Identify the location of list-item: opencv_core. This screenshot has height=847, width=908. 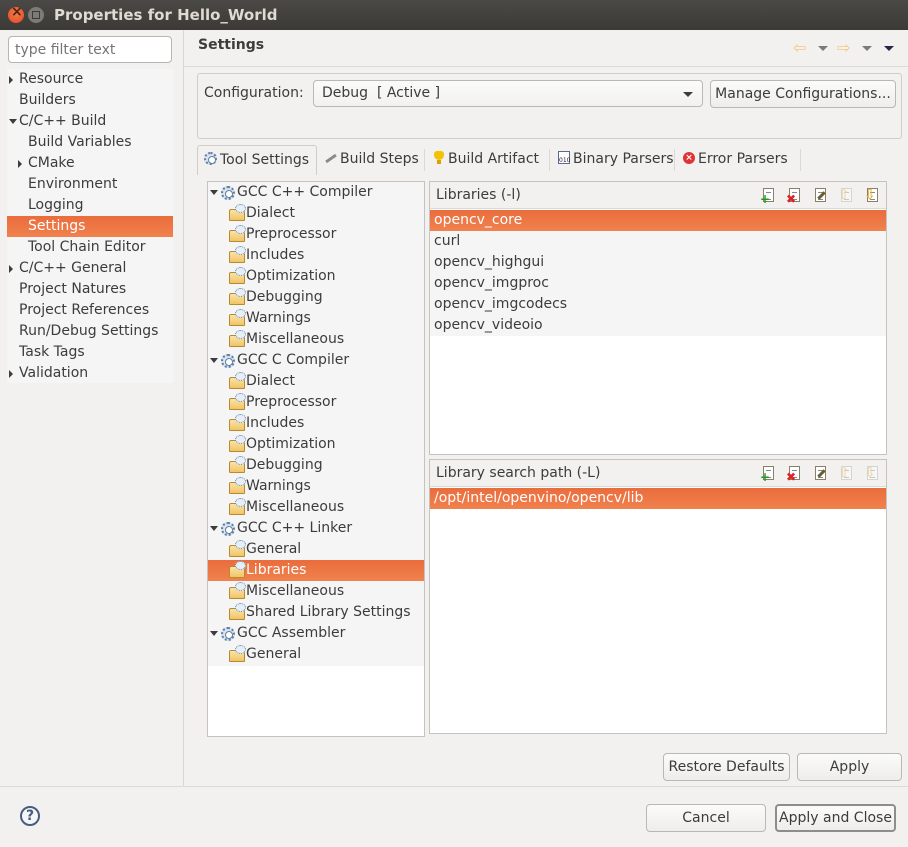
(658, 220).